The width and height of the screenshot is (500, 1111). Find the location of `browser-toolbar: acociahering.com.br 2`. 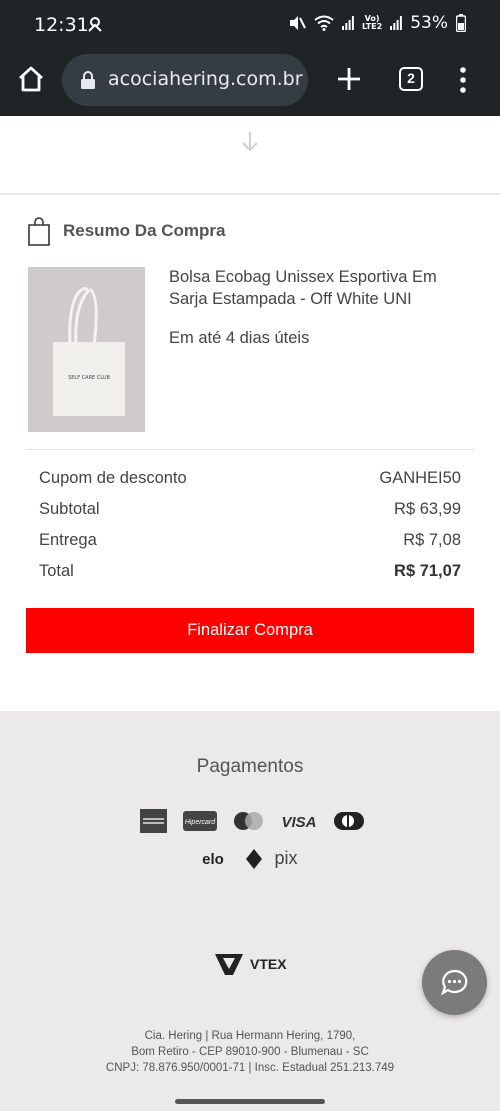

browser-toolbar: acociahering.com.br 2 is located at coordinates (250, 83).